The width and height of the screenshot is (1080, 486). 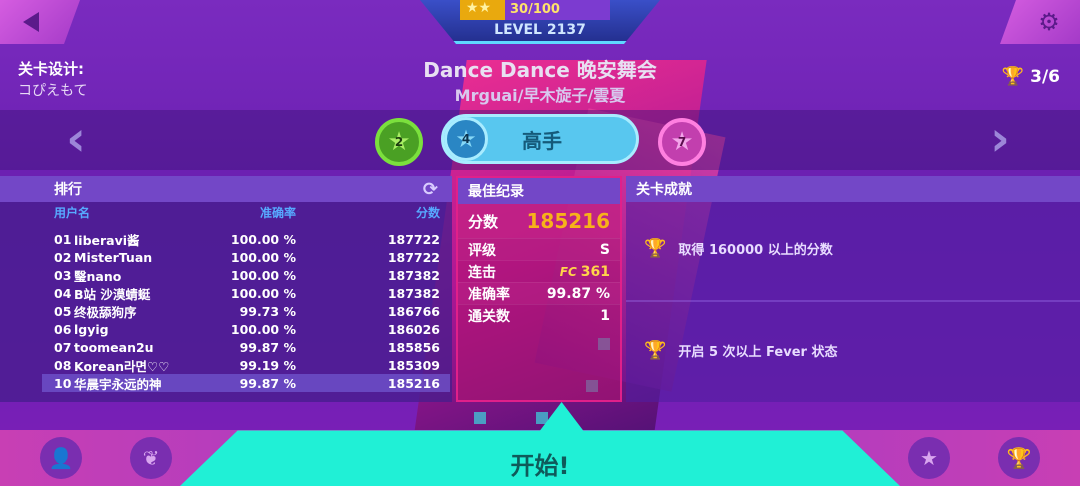 I want to click on best-accuracy-row: 准确率 99.87 %, so click(x=539, y=293).